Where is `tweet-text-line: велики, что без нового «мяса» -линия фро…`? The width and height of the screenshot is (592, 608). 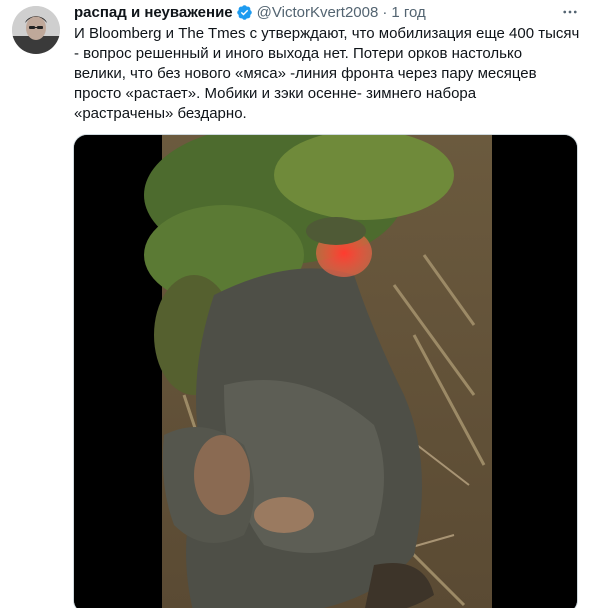 tweet-text-line: велики, что без нового «мяса» -линия фро… is located at coordinates (305, 73).